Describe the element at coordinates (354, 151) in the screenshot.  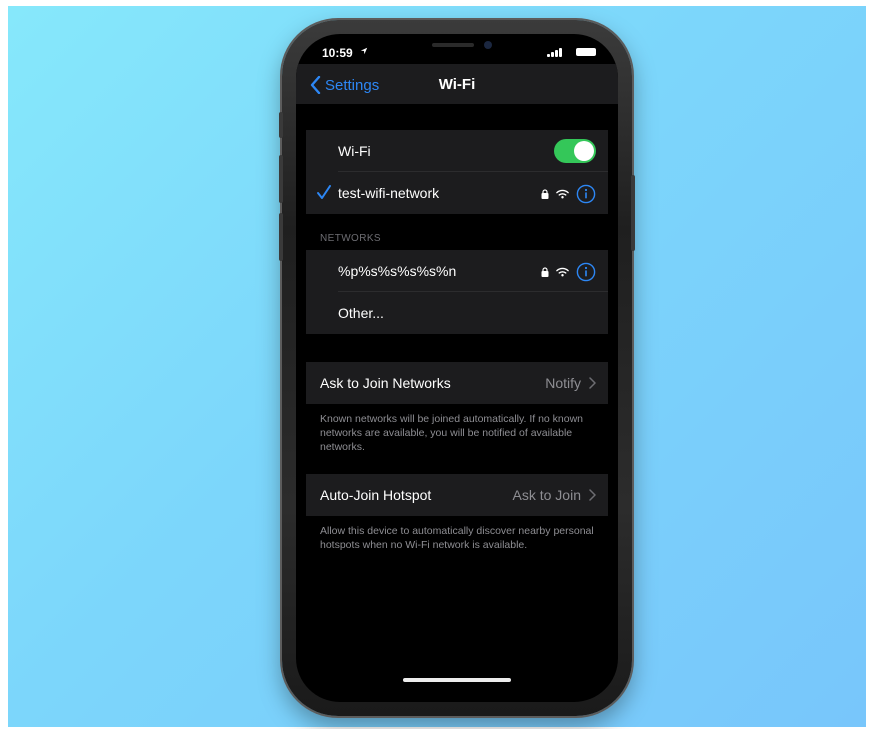
I see `wifi-label: Wi-Fi` at that location.